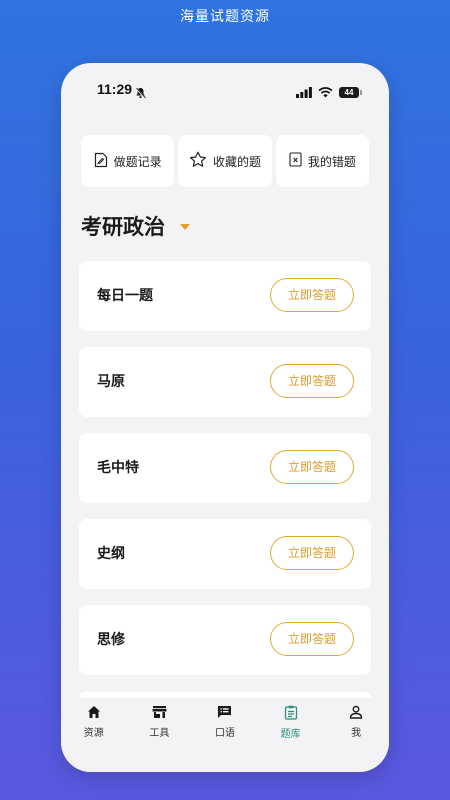 The image size is (450, 800). Describe the element at coordinates (225, 695) in the screenshot. I see `next-card-edge` at that location.